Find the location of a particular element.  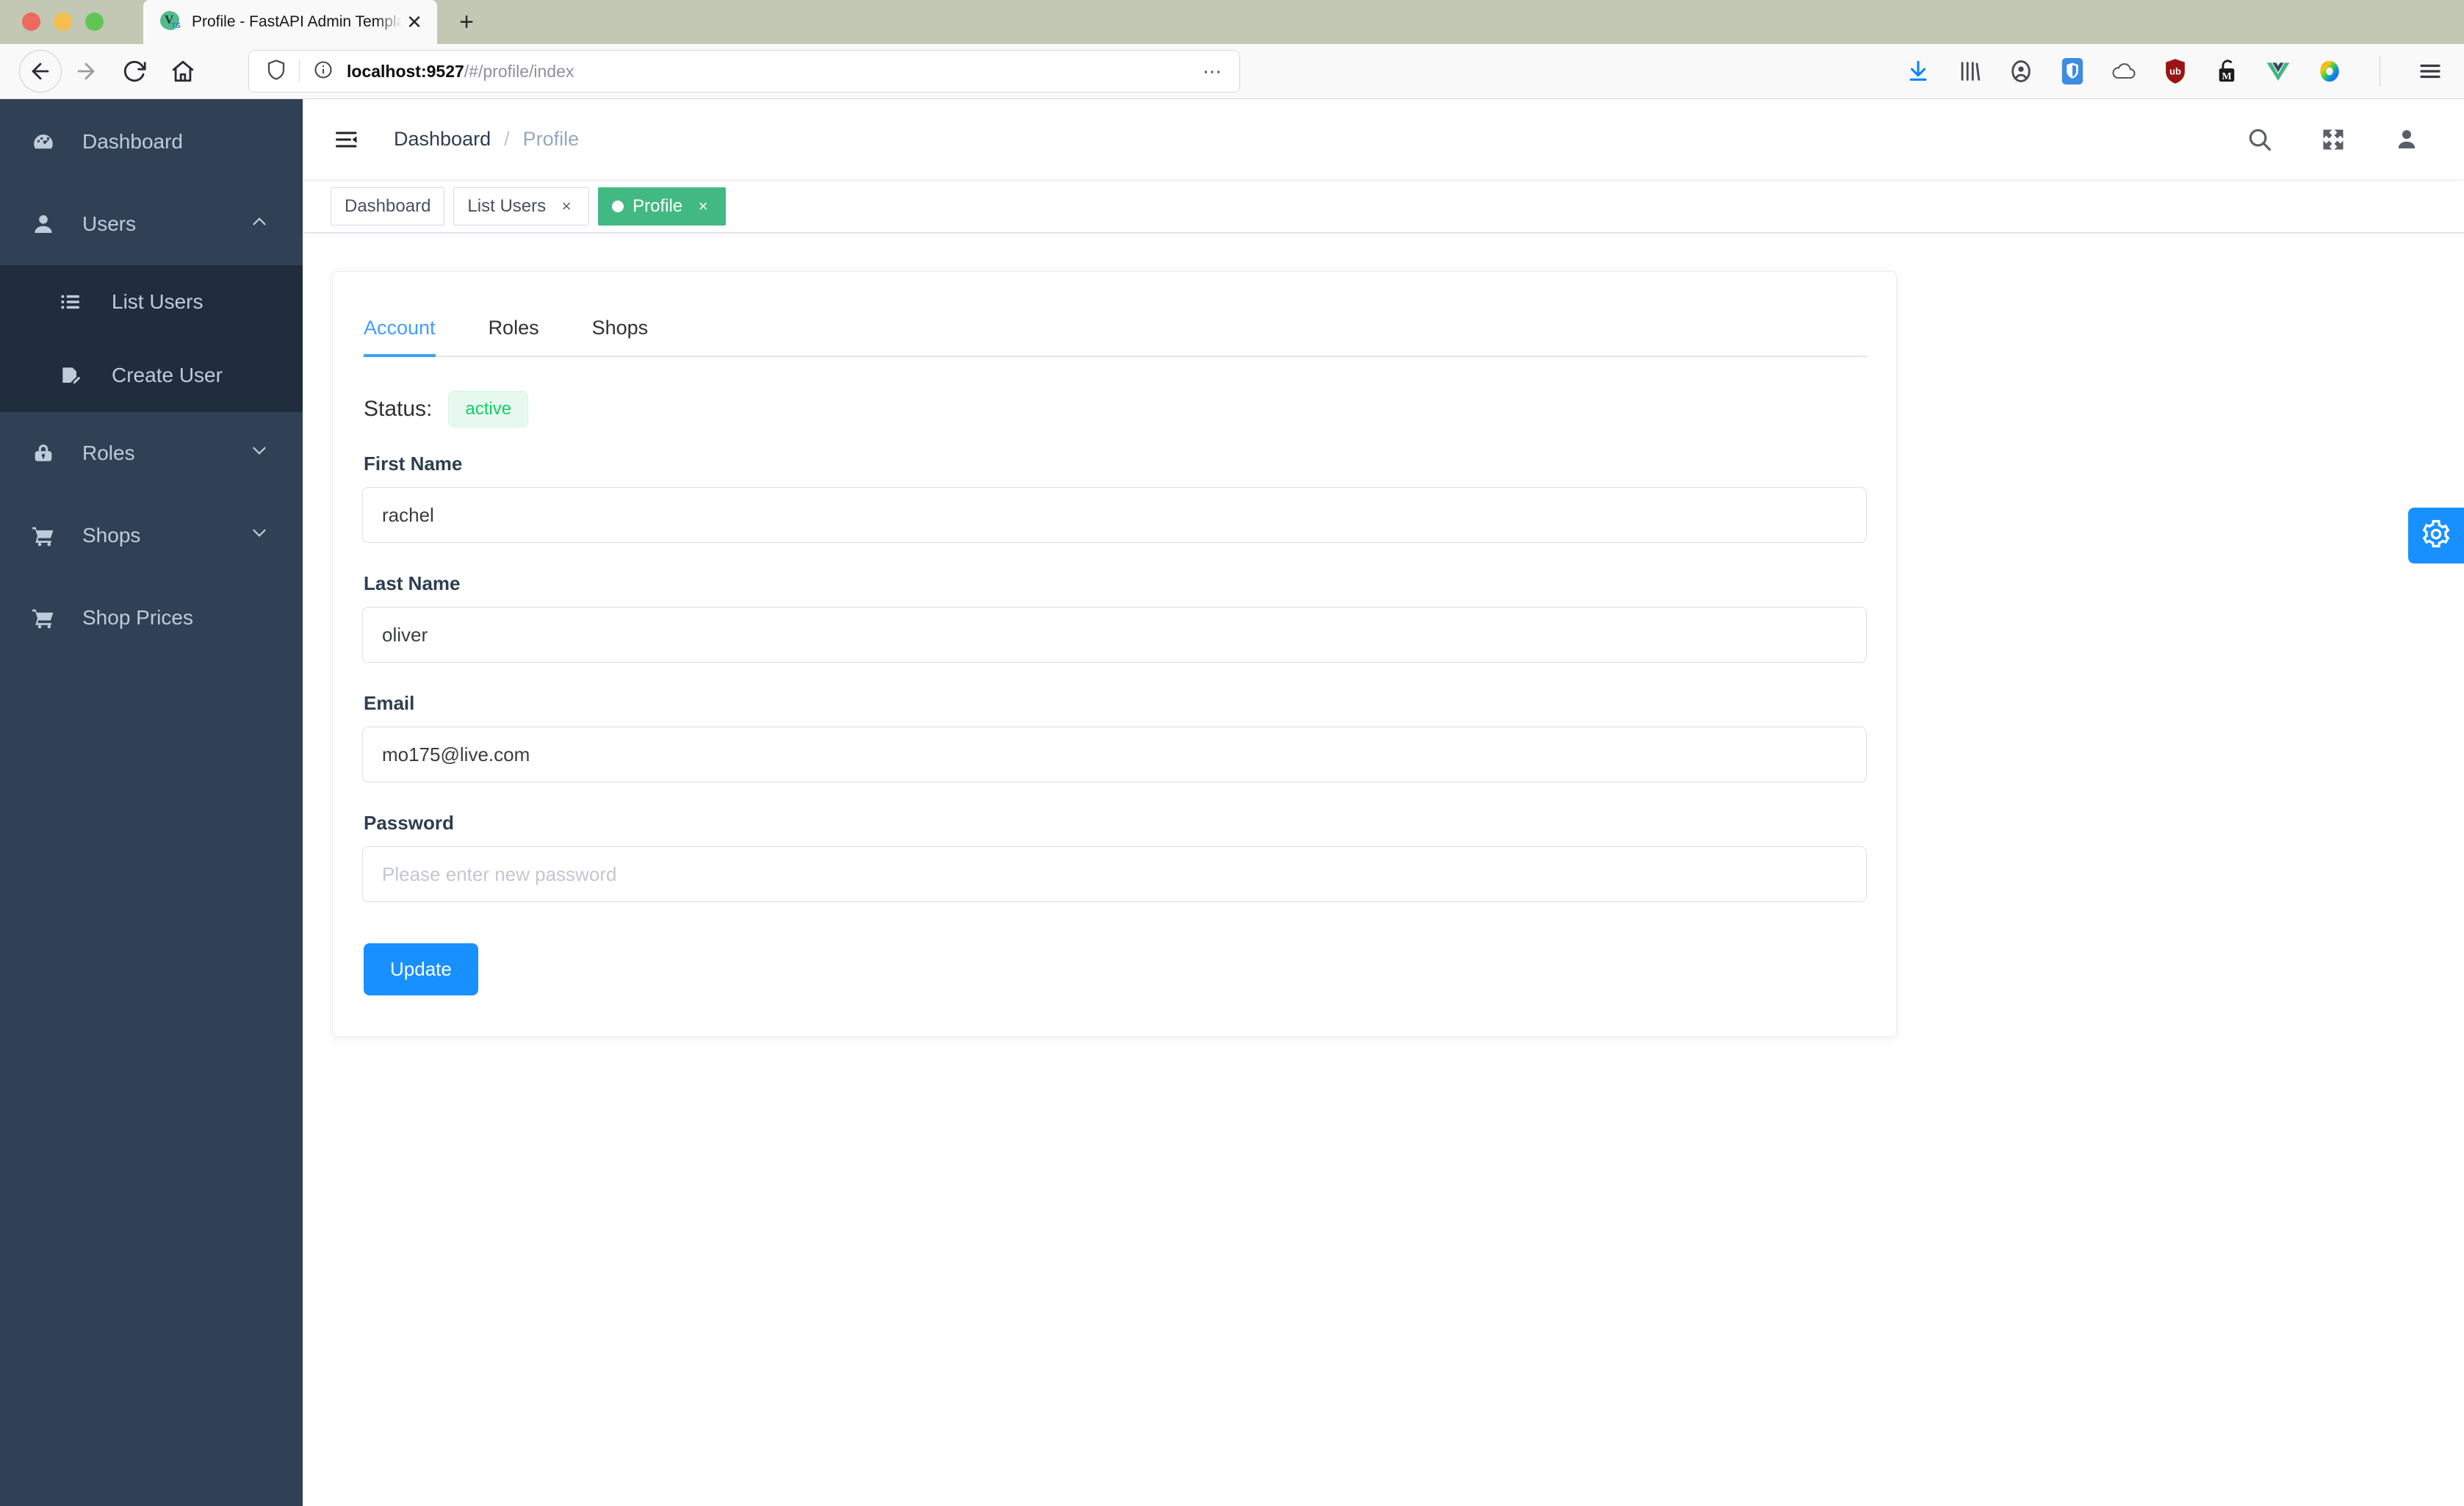

favicon-sub: TS is located at coordinates (176, 26).